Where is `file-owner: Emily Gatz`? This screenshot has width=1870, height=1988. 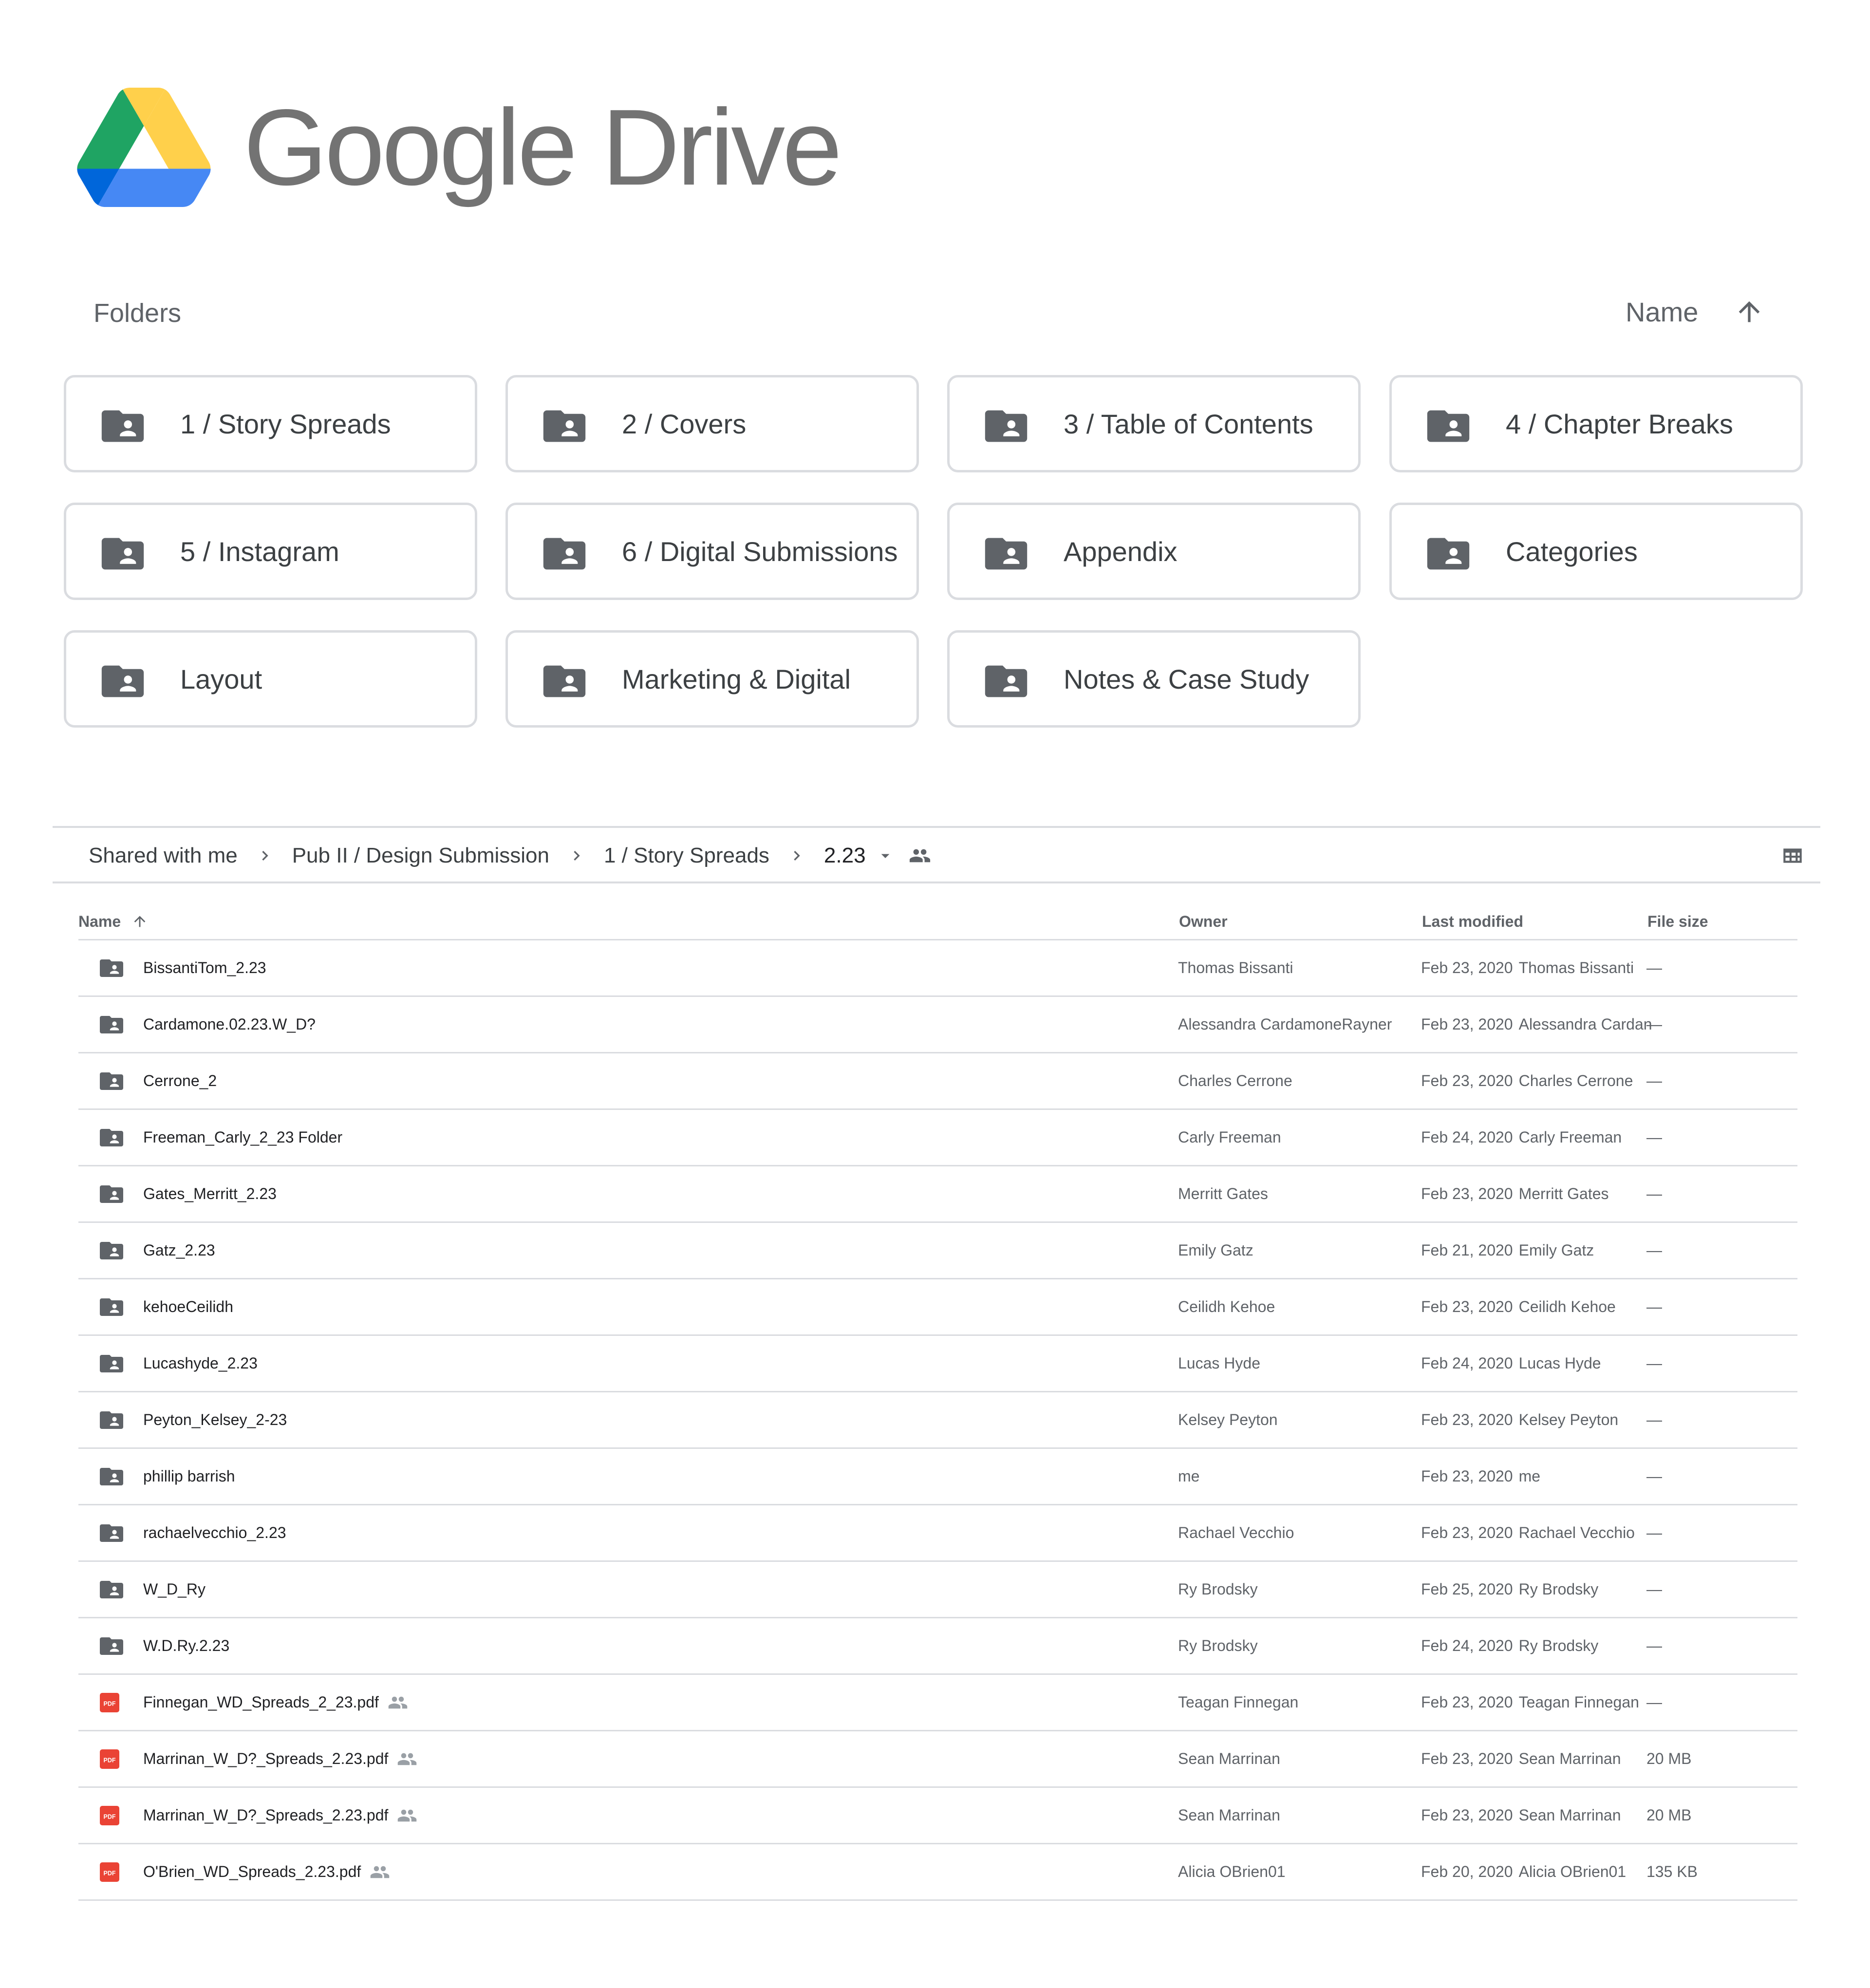 file-owner: Emily Gatz is located at coordinates (1216, 1250).